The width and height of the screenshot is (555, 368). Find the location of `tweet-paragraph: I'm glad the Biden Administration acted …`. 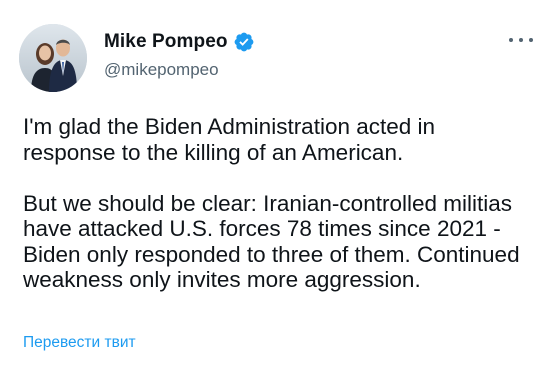

tweet-paragraph: I'm glad the Biden Administration acted … is located at coordinates (229, 139).